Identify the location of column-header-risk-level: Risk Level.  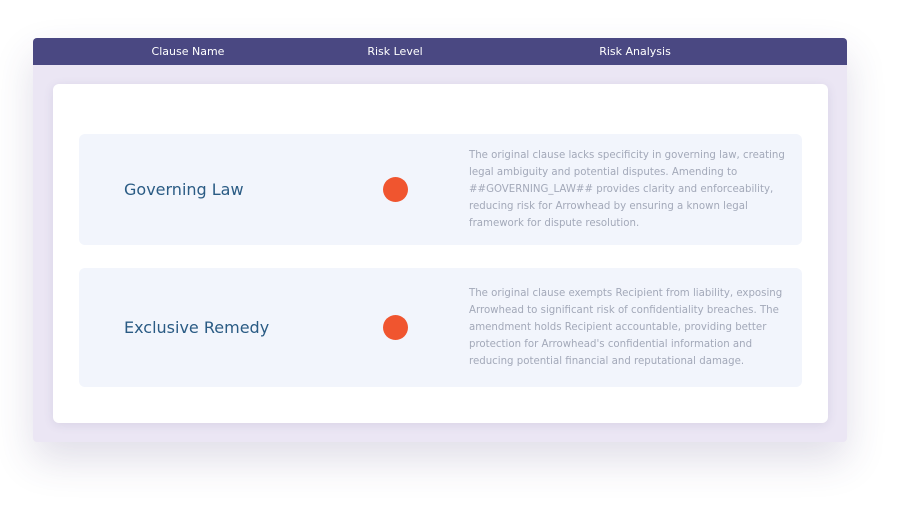
(395, 51).